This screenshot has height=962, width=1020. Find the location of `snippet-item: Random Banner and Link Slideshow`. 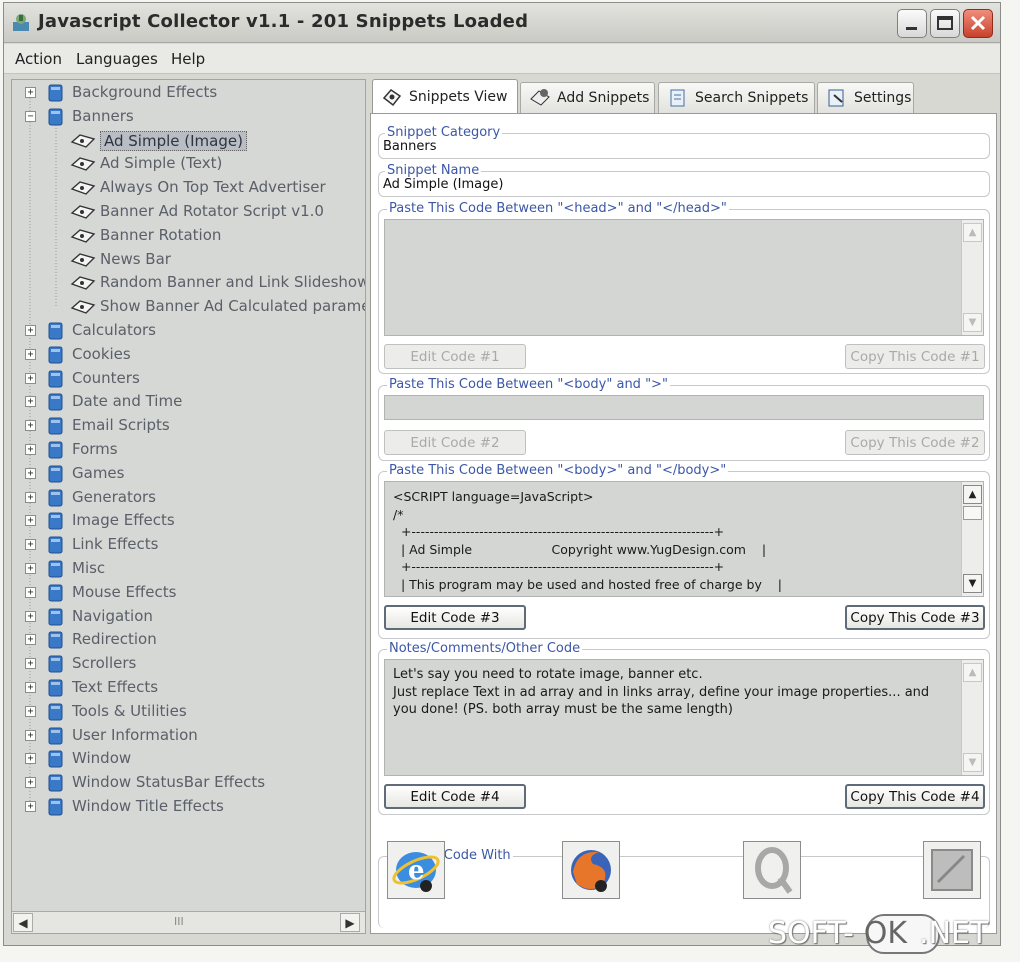

snippet-item: Random Banner and Link Slideshow is located at coordinates (188, 283).